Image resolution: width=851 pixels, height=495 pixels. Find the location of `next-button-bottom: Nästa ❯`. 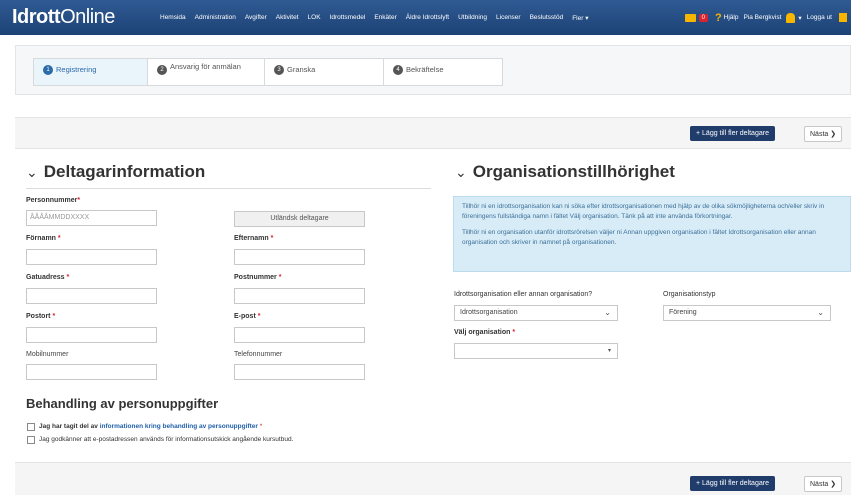

next-button-bottom: Nästa ❯ is located at coordinates (823, 484).